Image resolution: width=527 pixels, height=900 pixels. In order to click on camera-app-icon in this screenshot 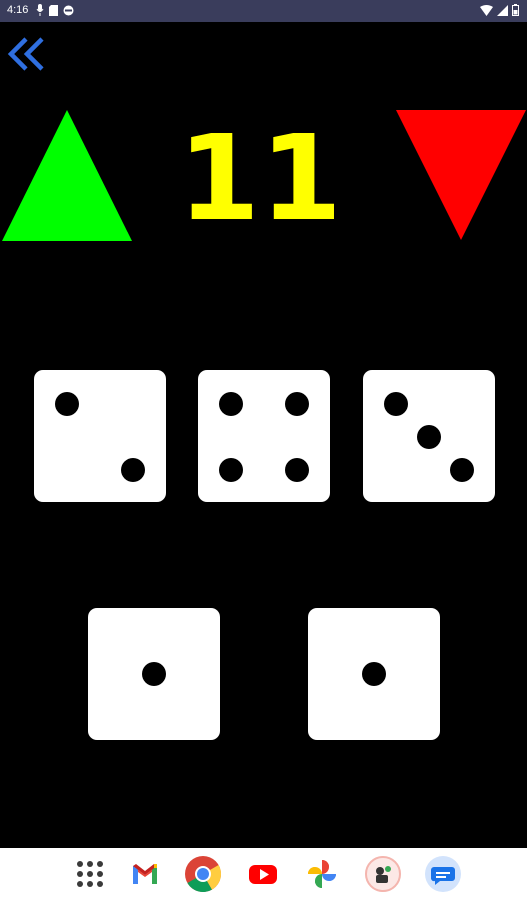, I will do `click(383, 874)`.